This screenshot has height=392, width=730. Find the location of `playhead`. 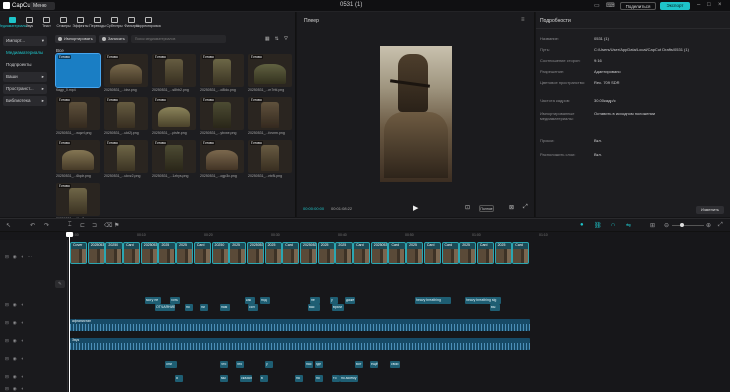

playhead is located at coordinates (69, 312).